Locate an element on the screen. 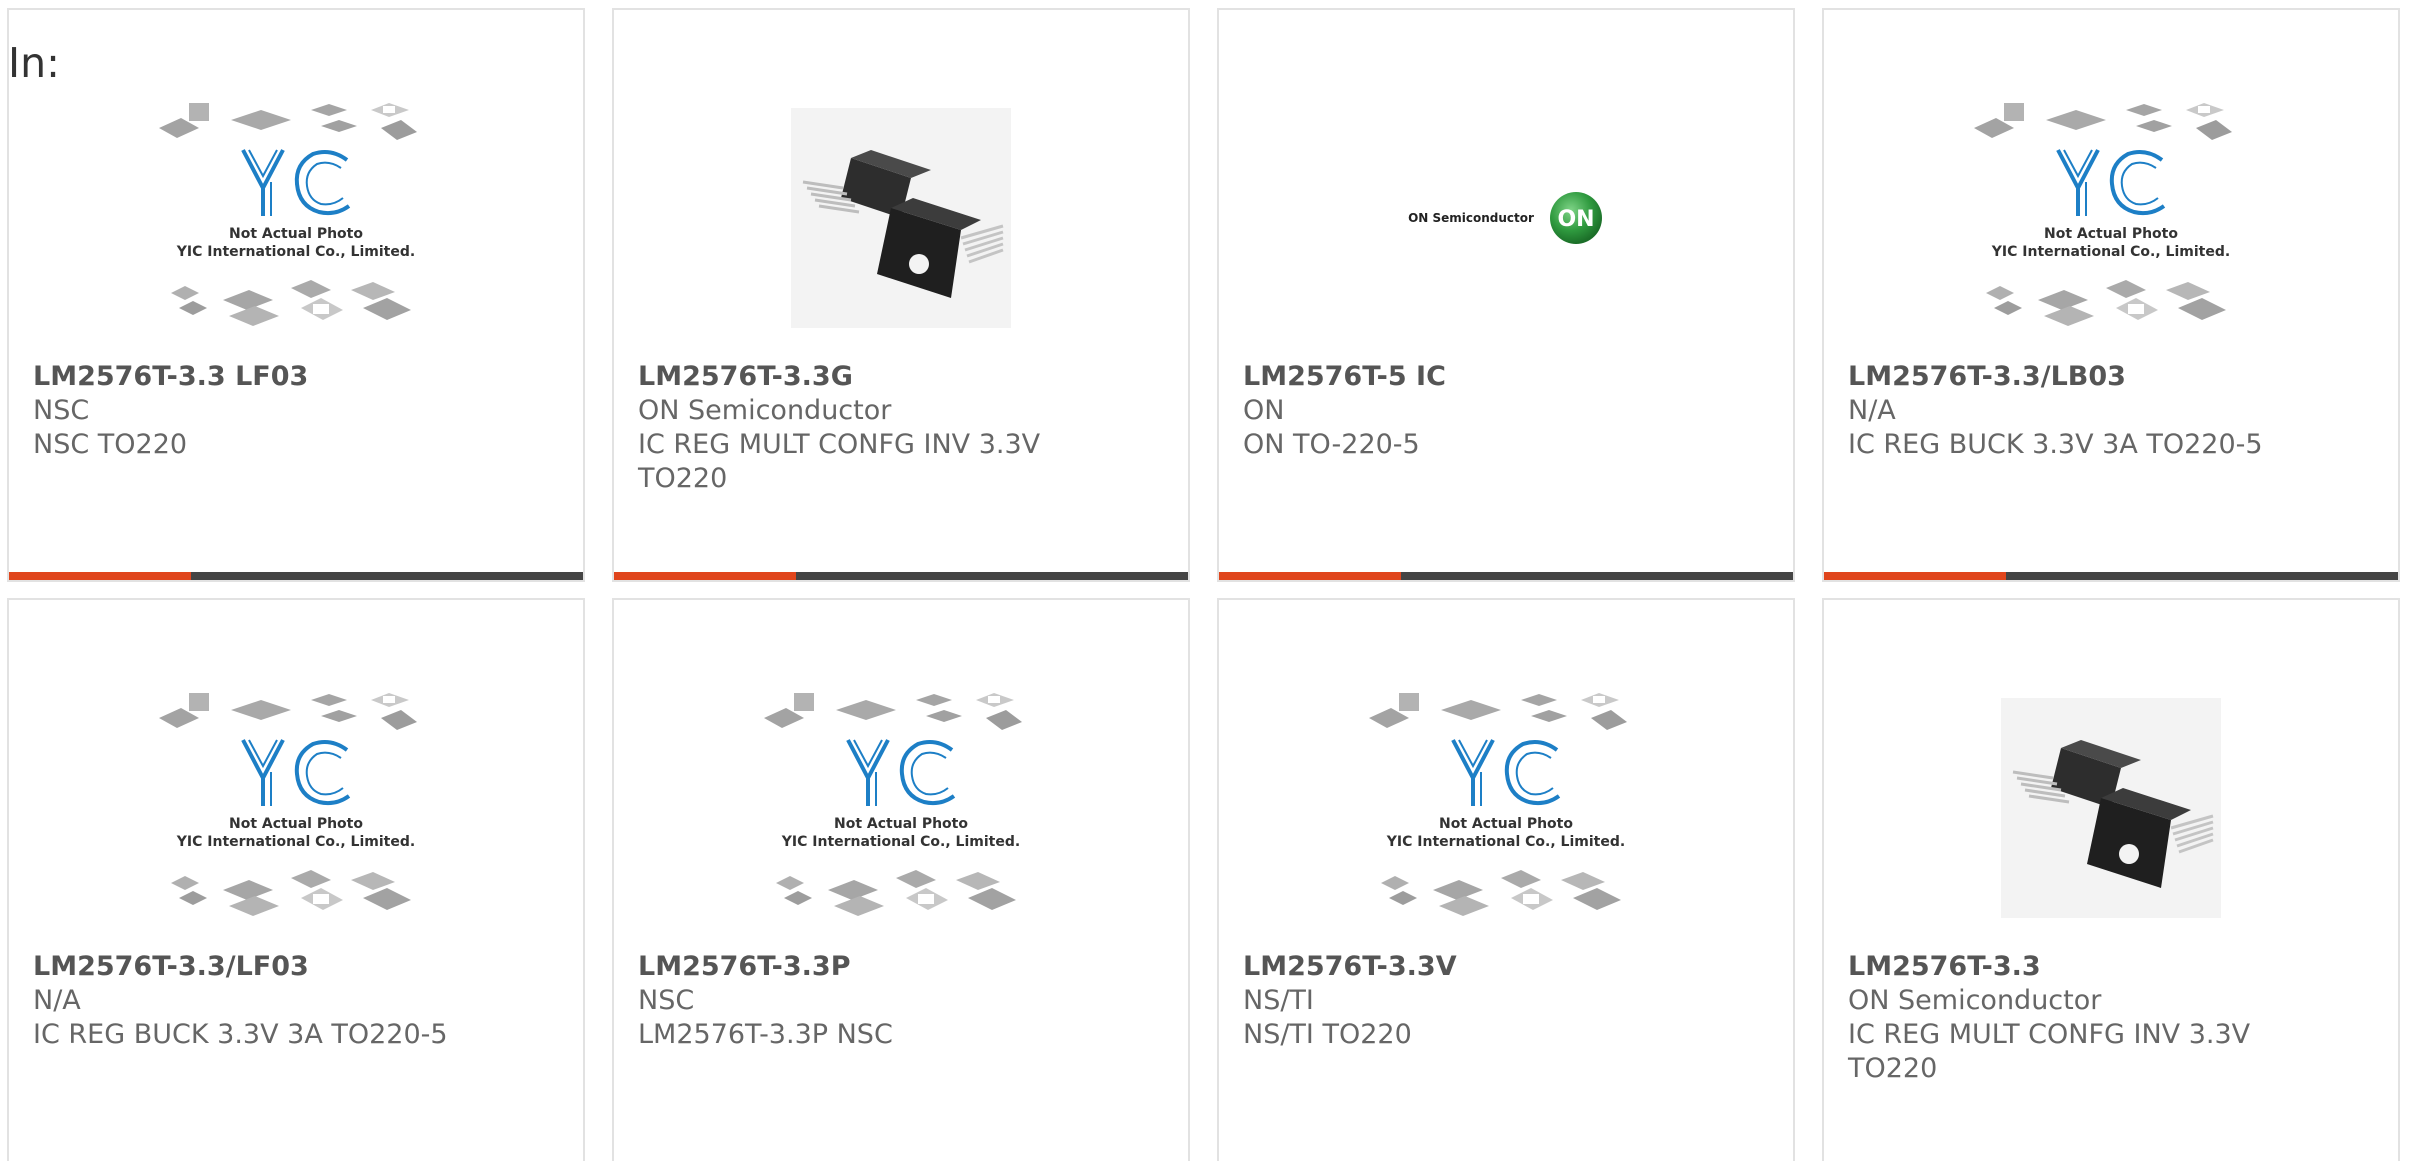 This screenshot has width=2410, height=1161. onsemi-logo: ON Semiconductor ON is located at coordinates (1506, 218).